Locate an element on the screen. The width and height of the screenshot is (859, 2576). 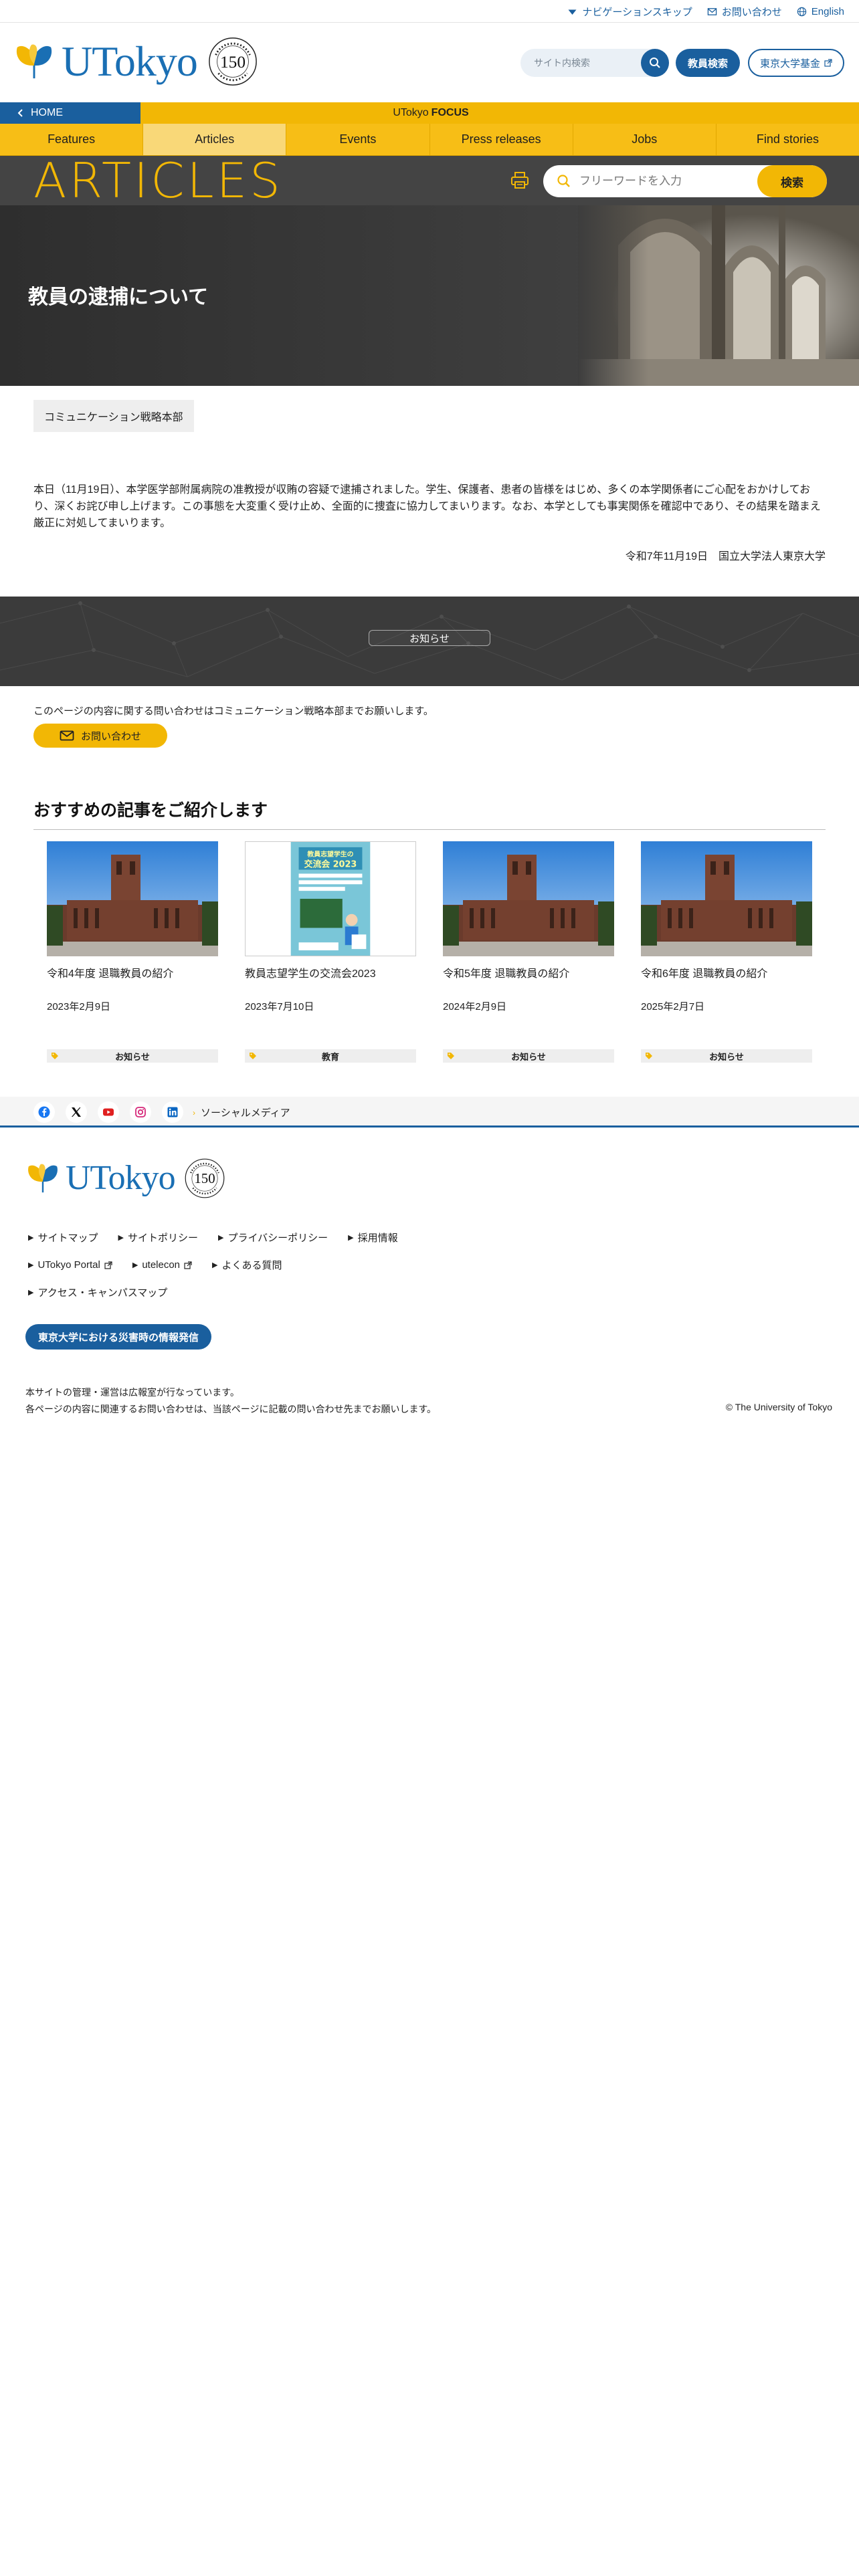
utokyo-fund-button: 東京大学基金 is located at coordinates (796, 63).